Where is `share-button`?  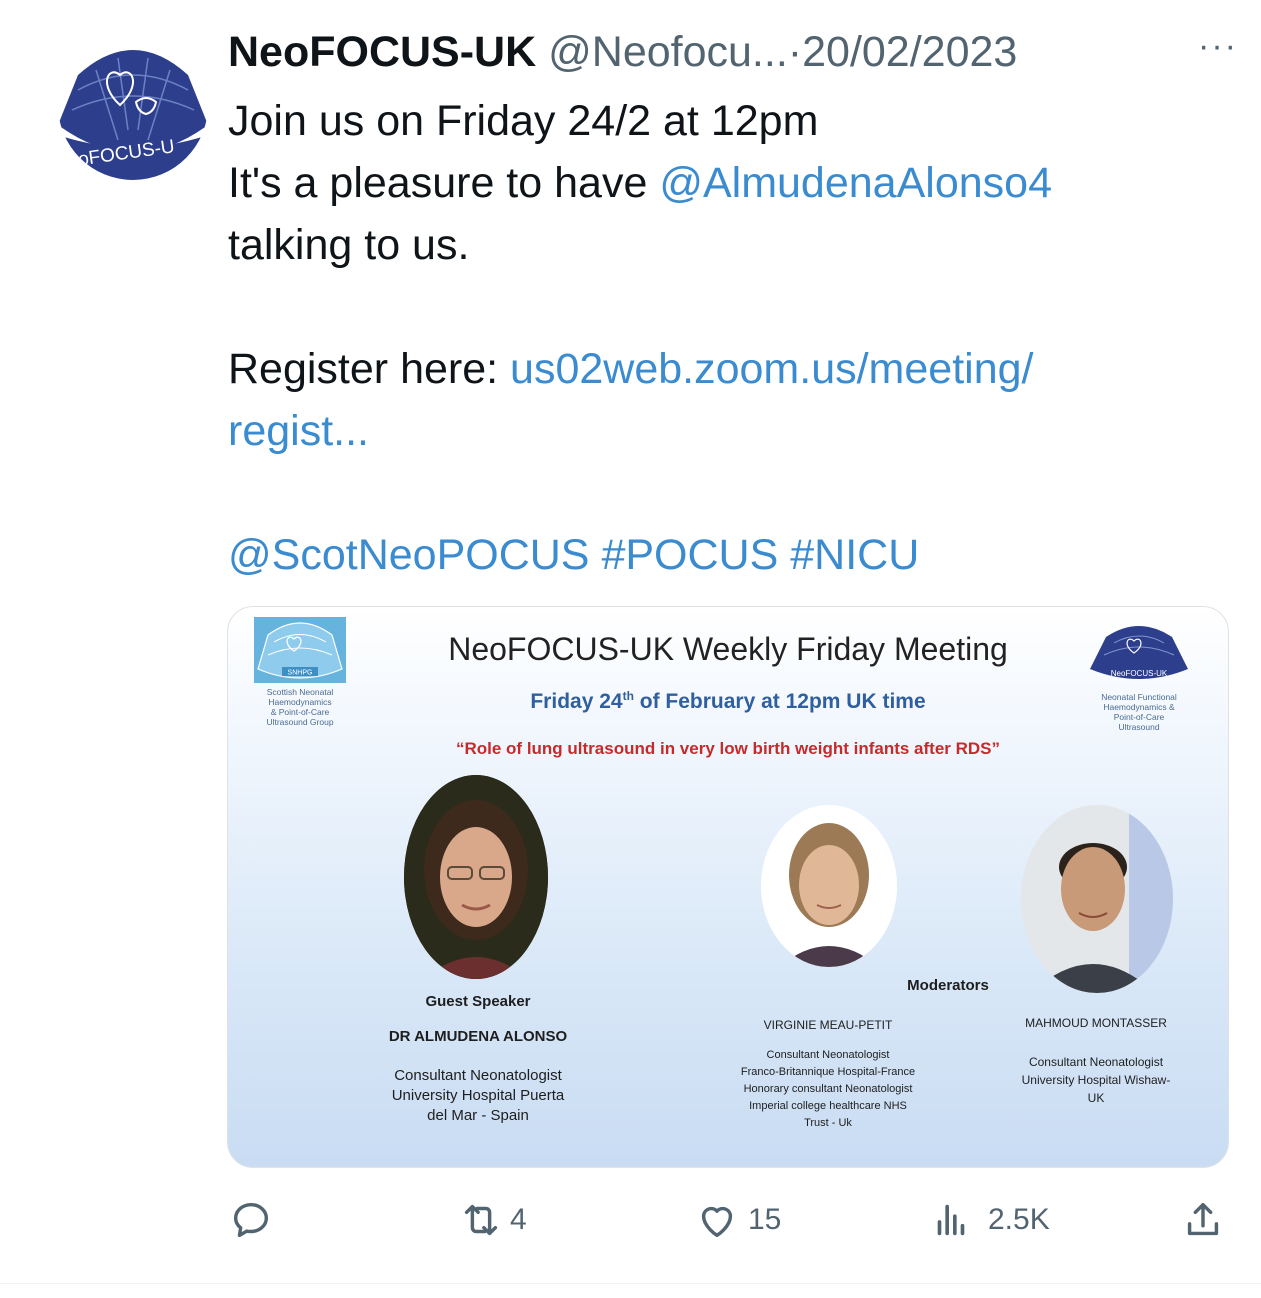
share-button is located at coordinates (1203, 1220).